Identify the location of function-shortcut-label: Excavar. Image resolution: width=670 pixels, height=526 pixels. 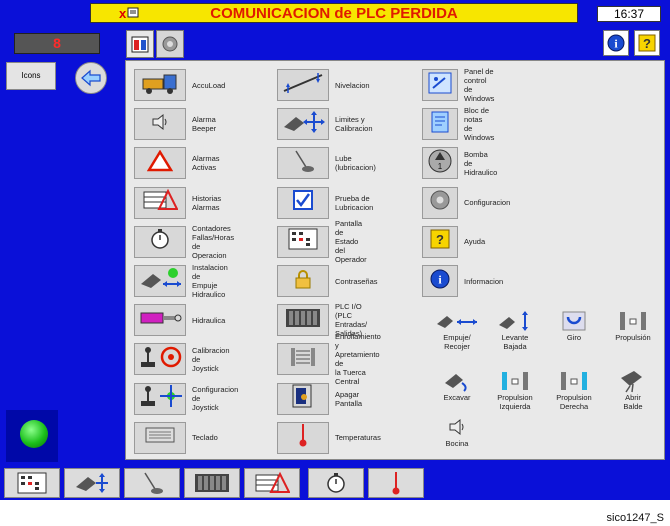
(457, 397).